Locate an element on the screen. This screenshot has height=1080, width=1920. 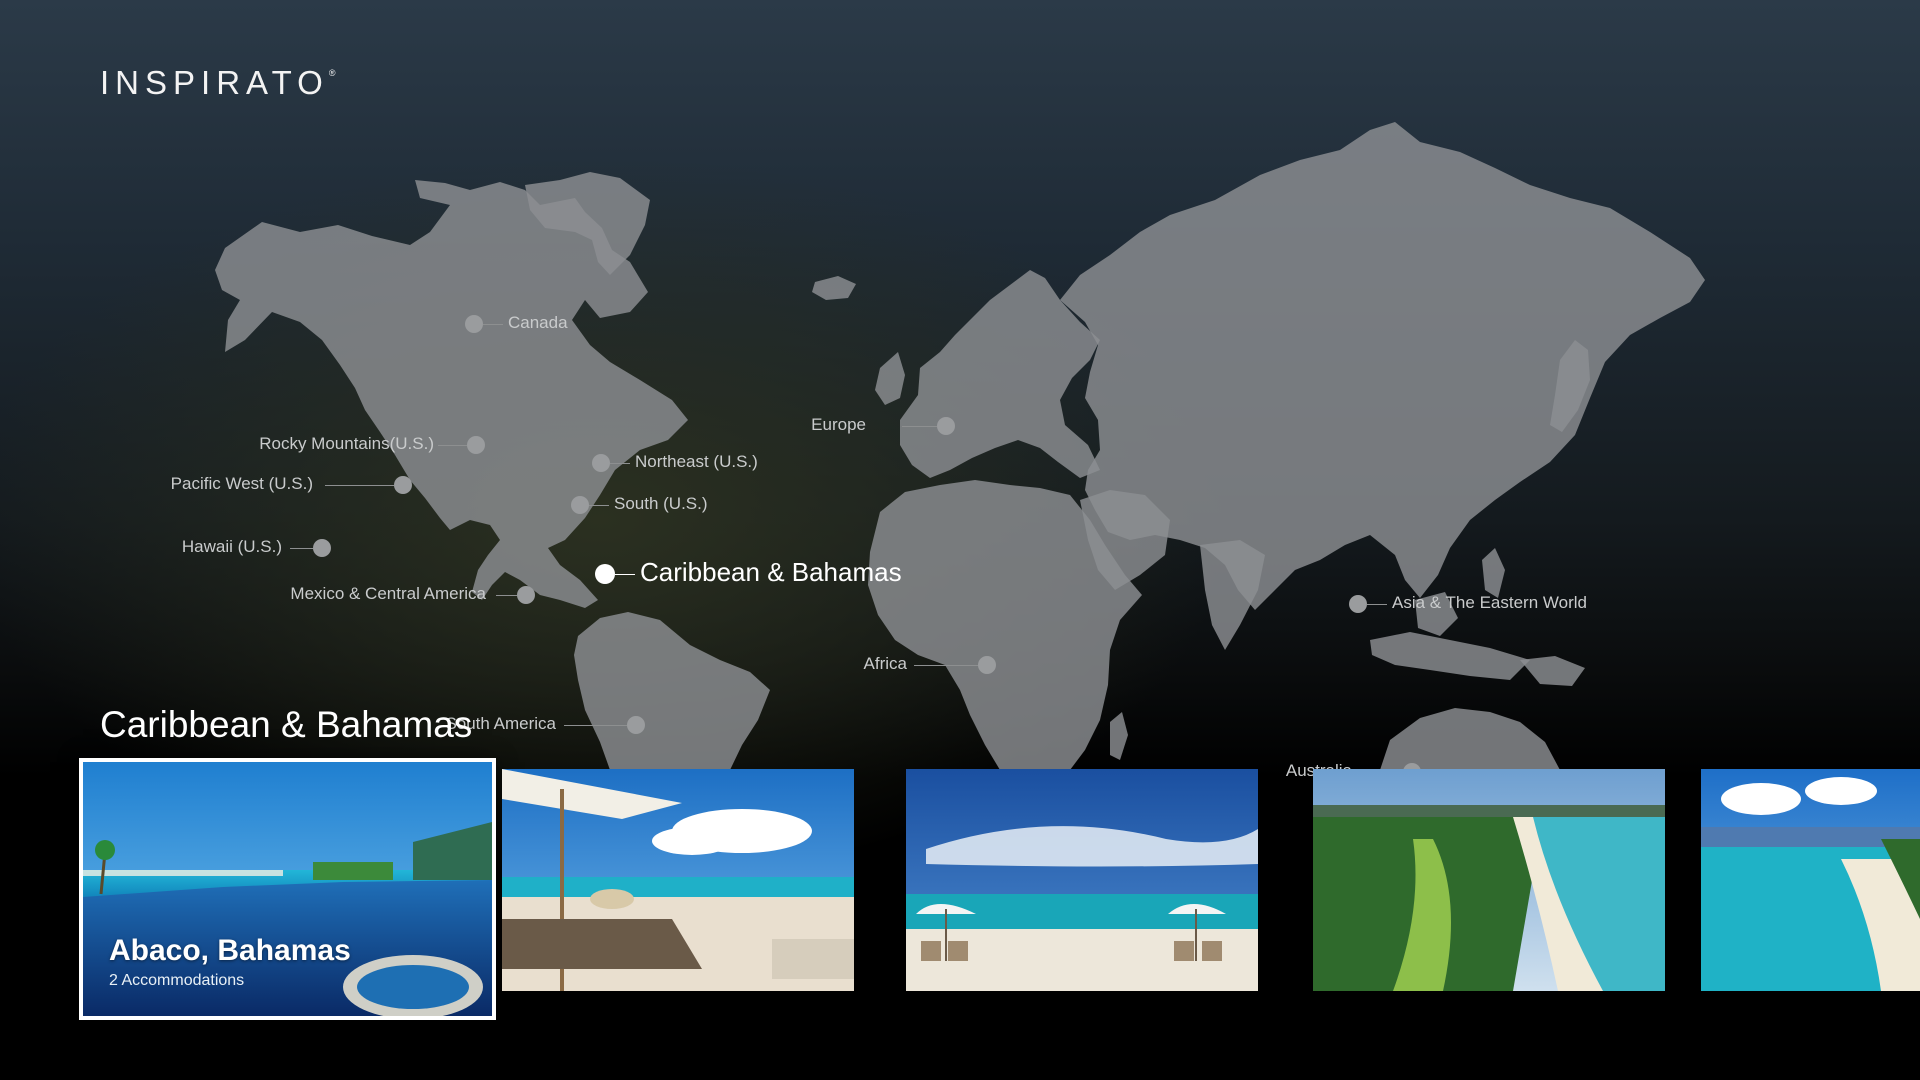
philippines-landmass is located at coordinates (1493, 573).